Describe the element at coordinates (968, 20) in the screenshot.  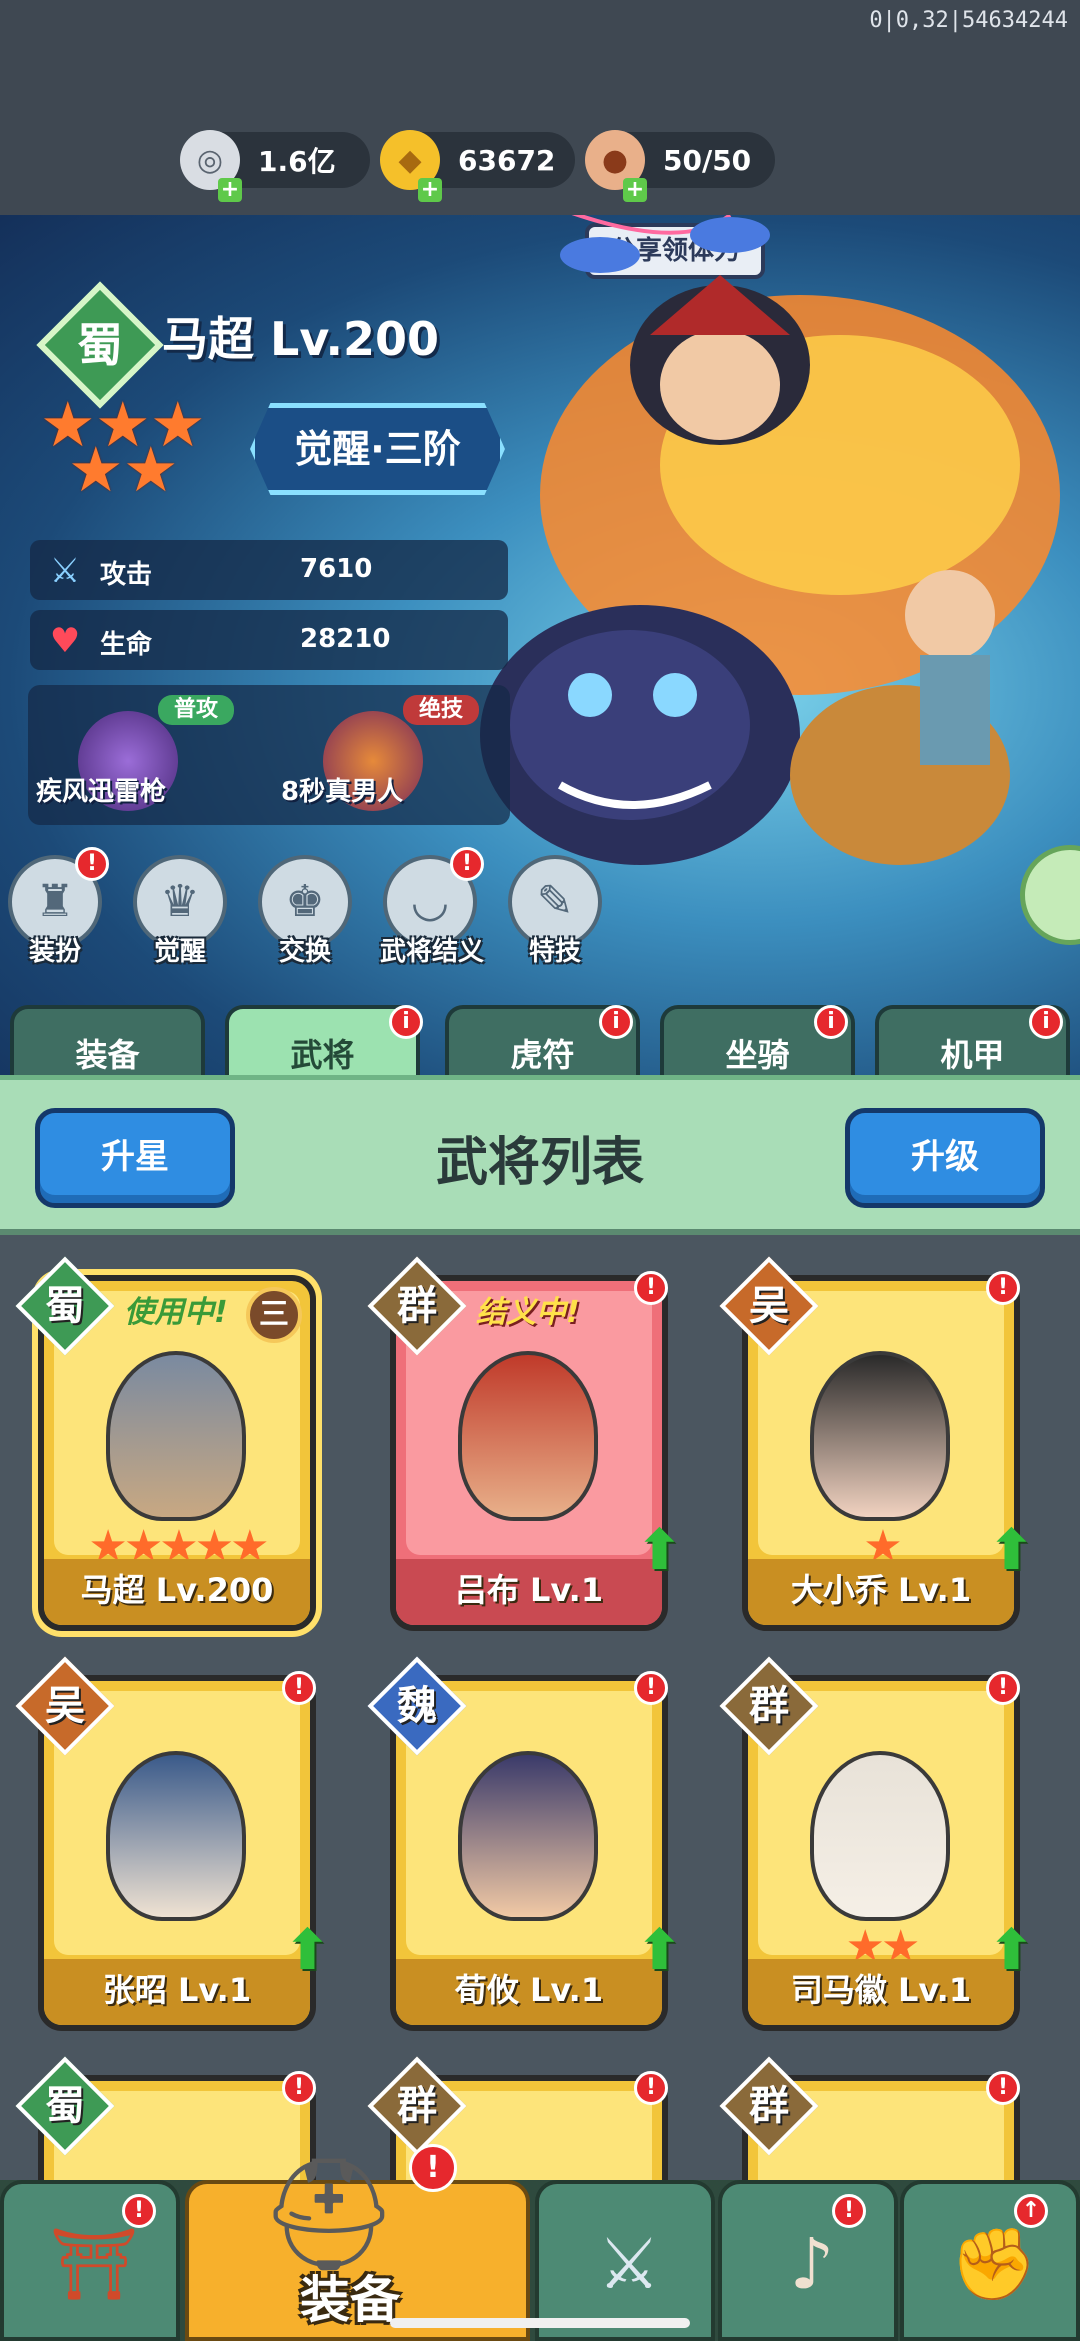
I see `debug-readout: 0|0,32|54634244` at that location.